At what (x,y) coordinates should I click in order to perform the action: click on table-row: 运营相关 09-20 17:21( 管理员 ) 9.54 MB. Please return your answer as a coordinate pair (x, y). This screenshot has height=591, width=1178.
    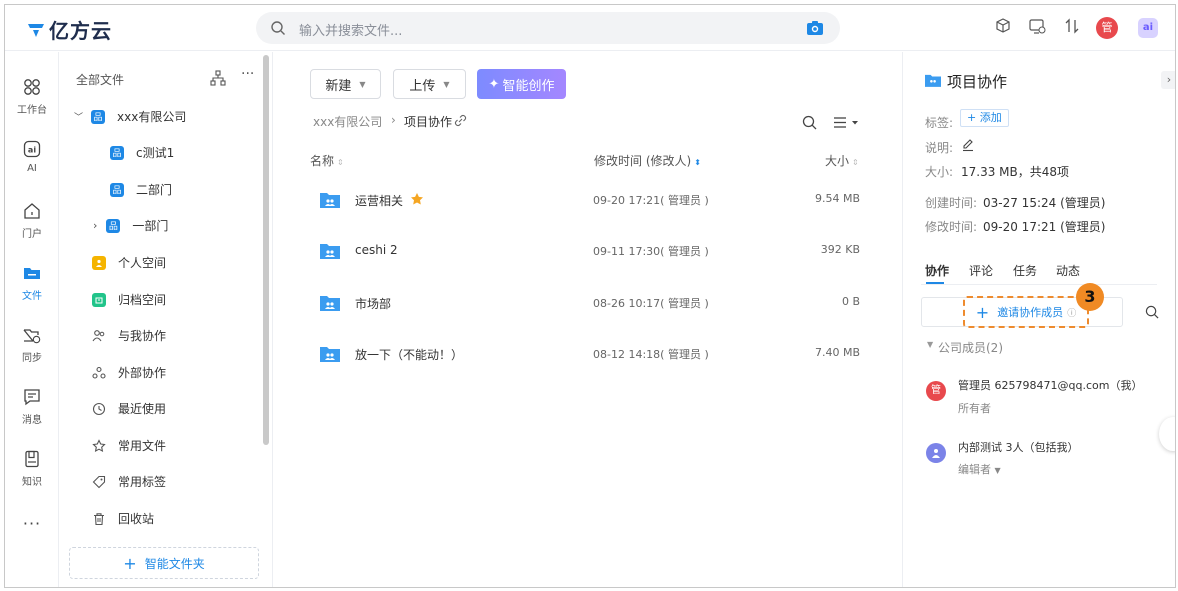
    Looking at the image, I should click on (585, 205).